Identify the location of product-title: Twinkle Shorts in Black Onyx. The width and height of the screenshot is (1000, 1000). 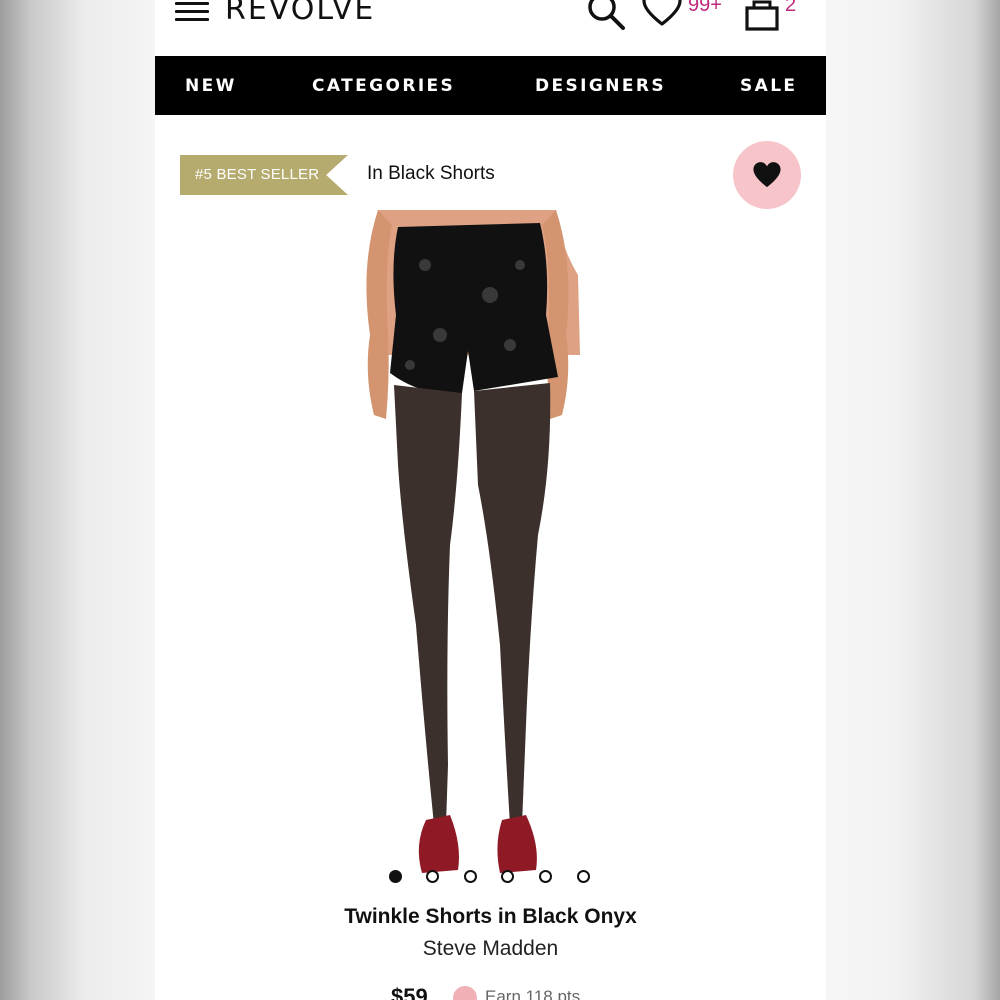
(490, 916).